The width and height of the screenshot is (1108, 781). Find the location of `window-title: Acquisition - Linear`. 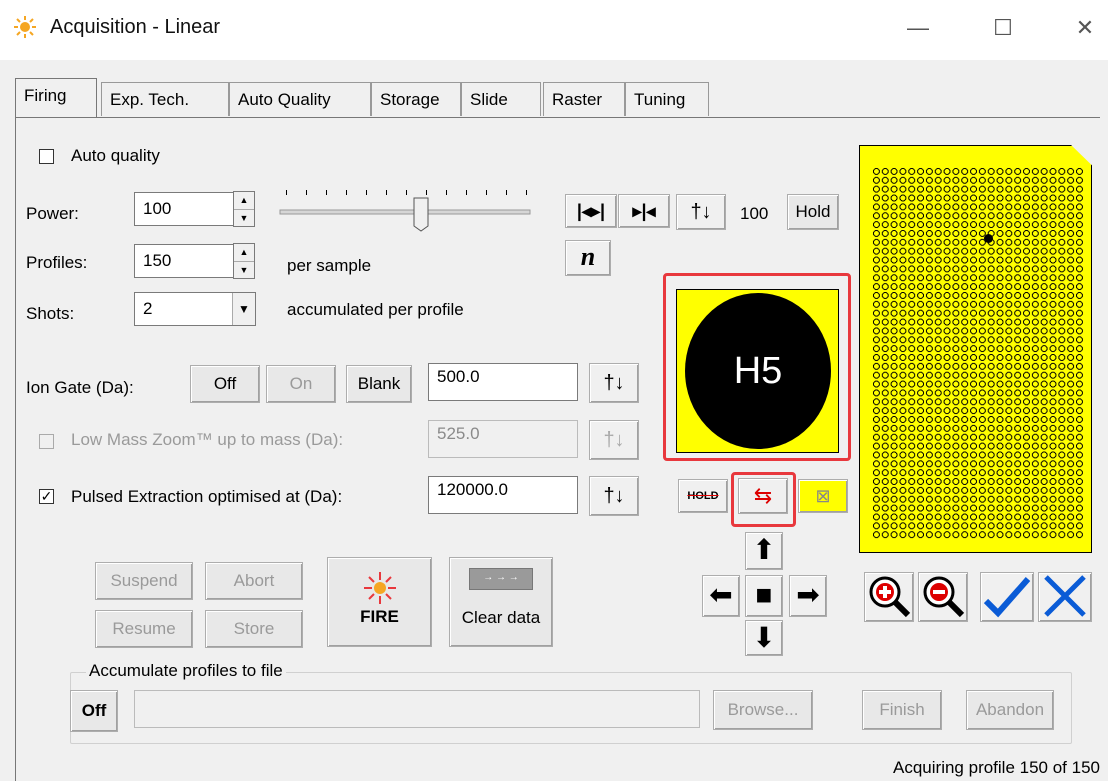

window-title: Acquisition - Linear is located at coordinates (135, 27).